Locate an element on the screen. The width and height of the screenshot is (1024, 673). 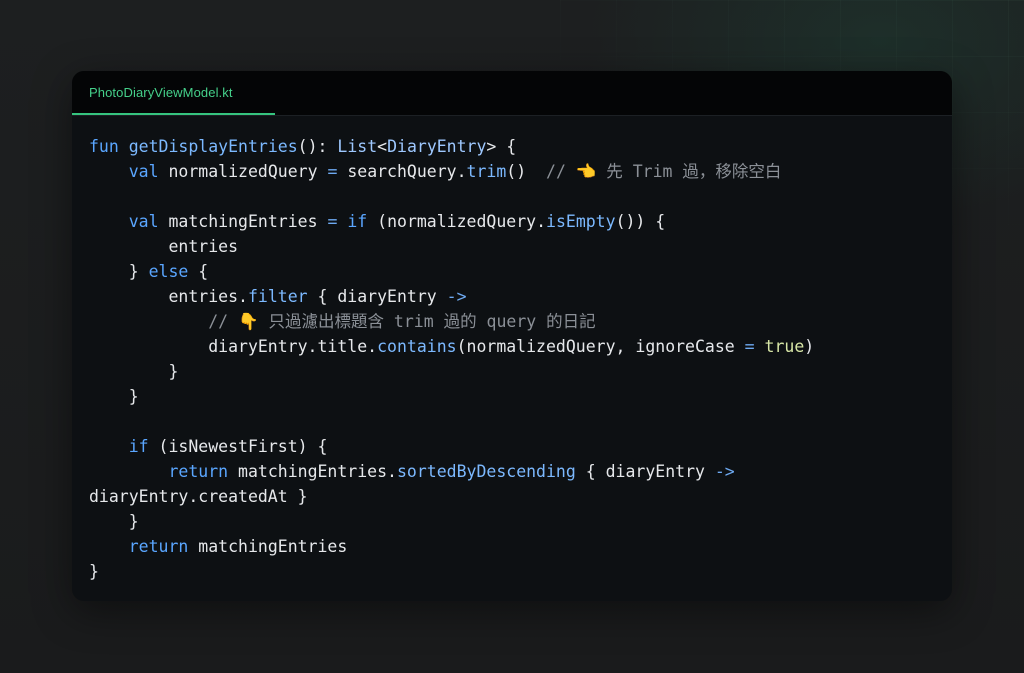
code-token: ()) { is located at coordinates (640, 221).